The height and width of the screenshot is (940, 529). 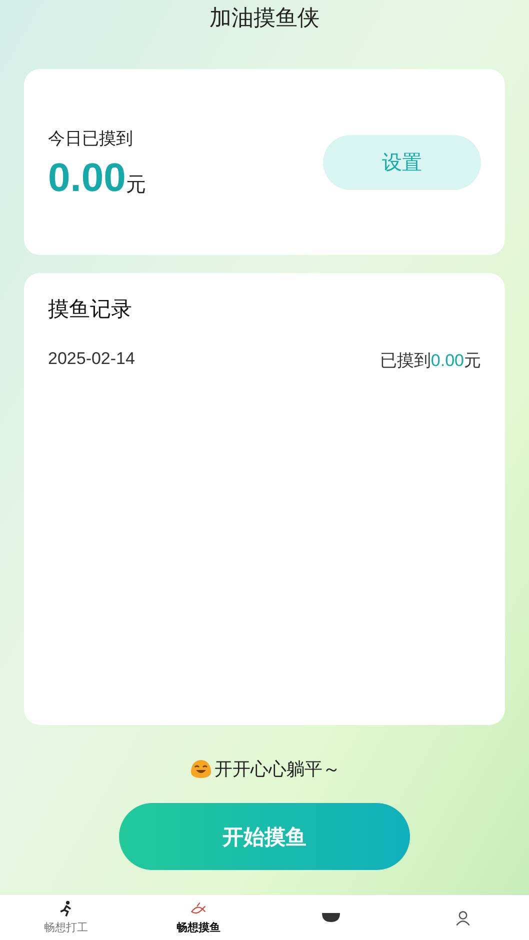 I want to click on mood-text: 开开心心躺平～, so click(x=277, y=769).